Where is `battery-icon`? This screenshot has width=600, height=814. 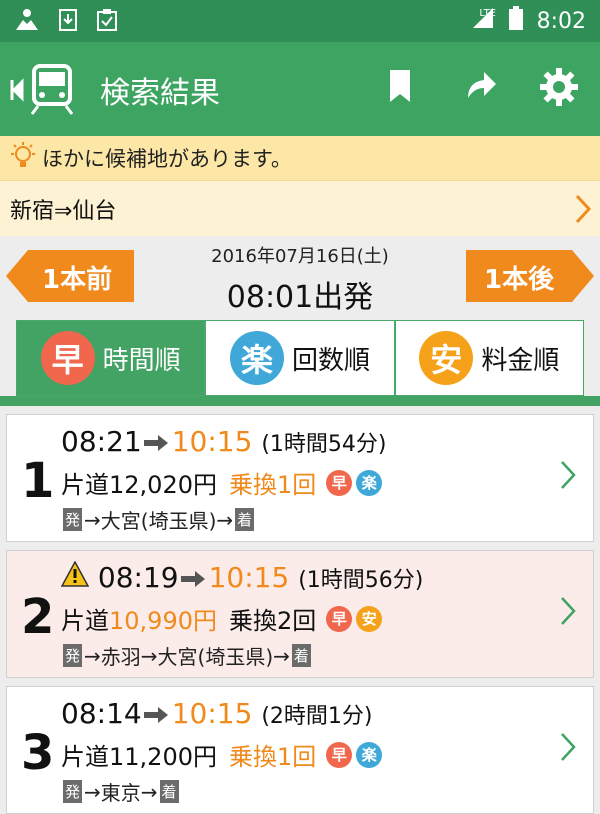 battery-icon is located at coordinates (515, 21).